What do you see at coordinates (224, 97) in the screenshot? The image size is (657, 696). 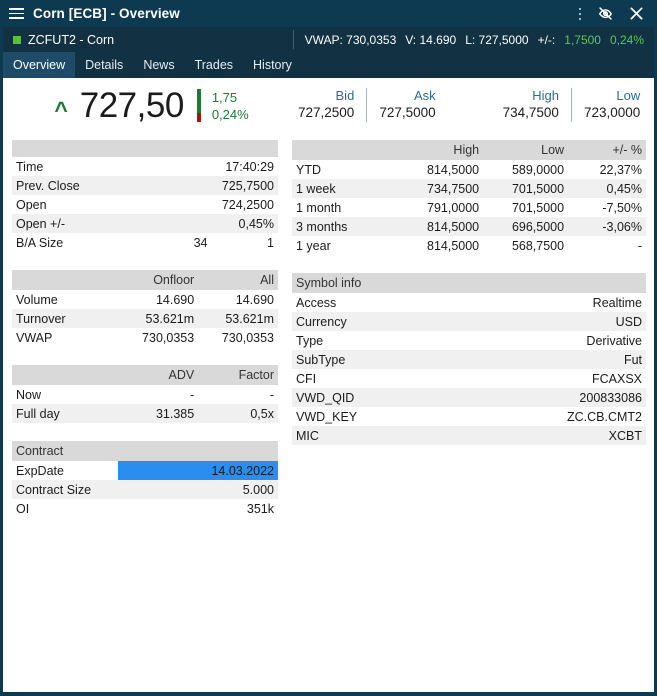 I see `price-change-abs: 1,75` at bounding box center [224, 97].